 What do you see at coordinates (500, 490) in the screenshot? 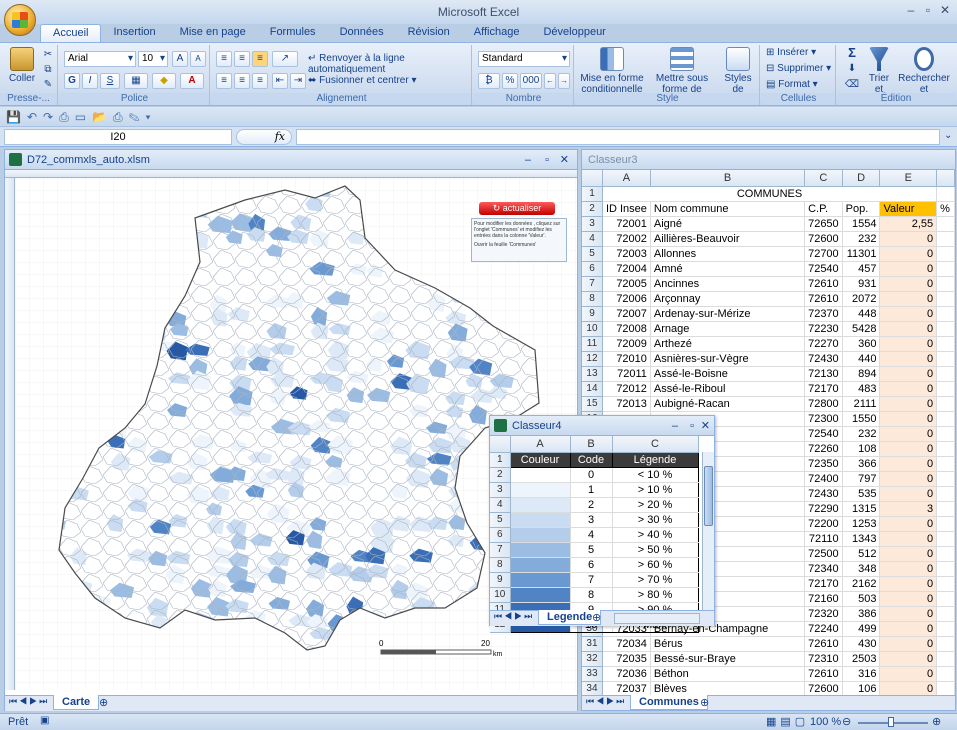
I see `row-header: 3` at bounding box center [500, 490].